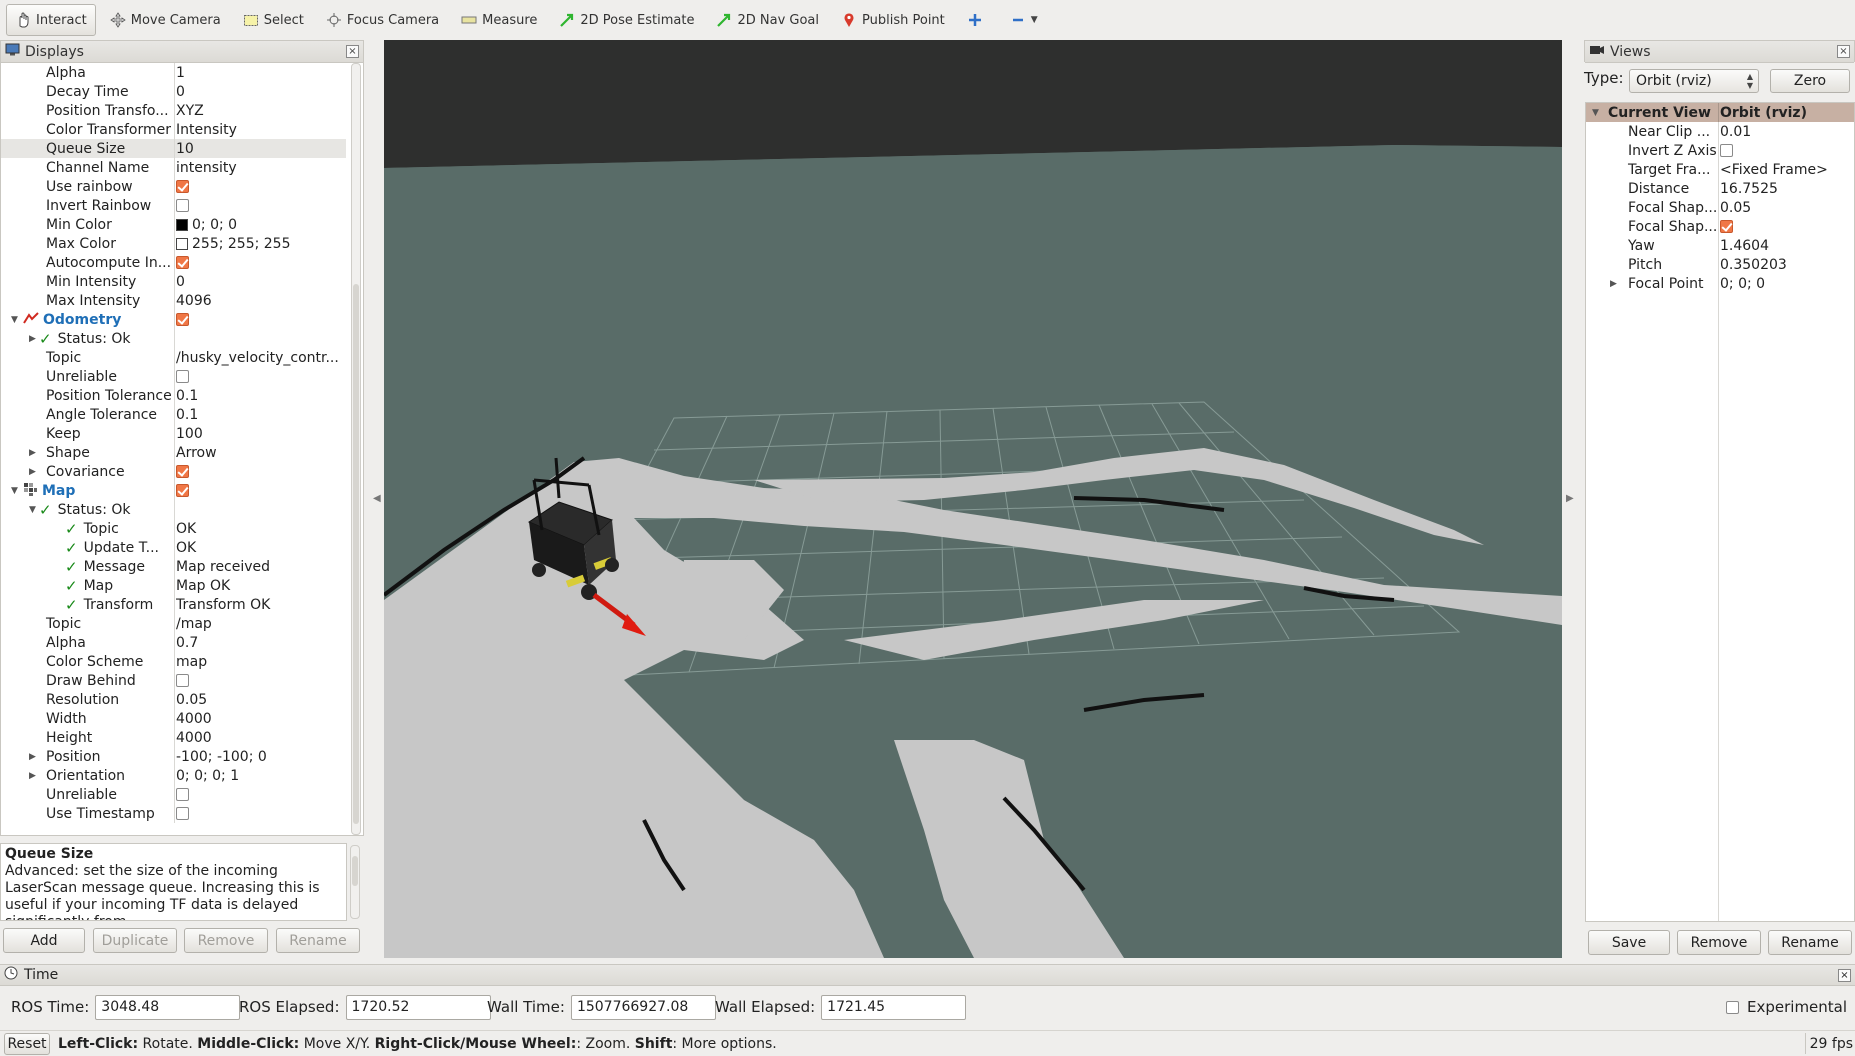 The width and height of the screenshot is (1855, 1056). What do you see at coordinates (173, 243) in the screenshot?
I see `tree-row: Max Color 255; 255; 255` at bounding box center [173, 243].